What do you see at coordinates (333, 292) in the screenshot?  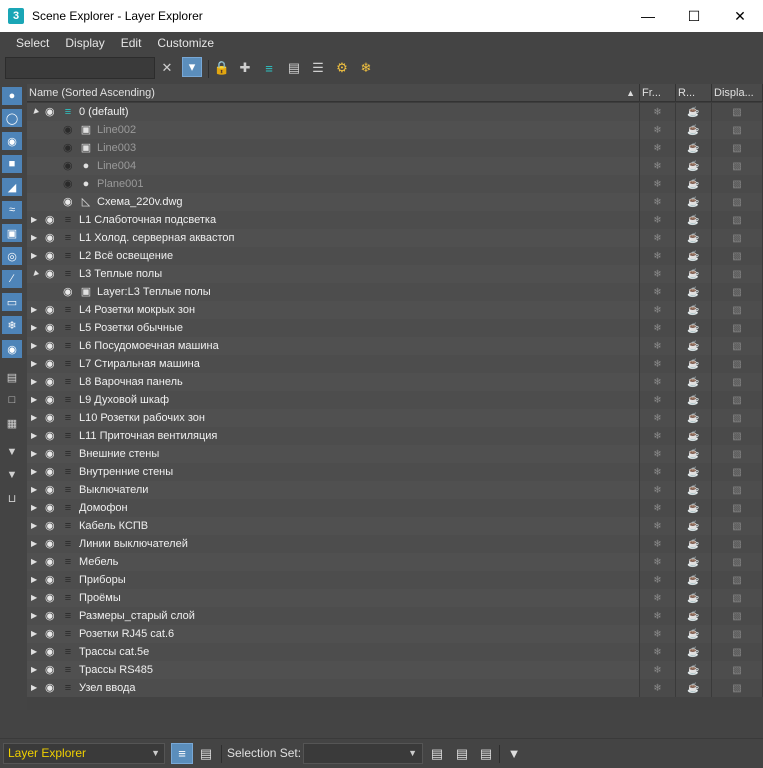 I see `row-name-cell: ◉ ▣ Layer:L3 Теплые полы` at bounding box center [333, 292].